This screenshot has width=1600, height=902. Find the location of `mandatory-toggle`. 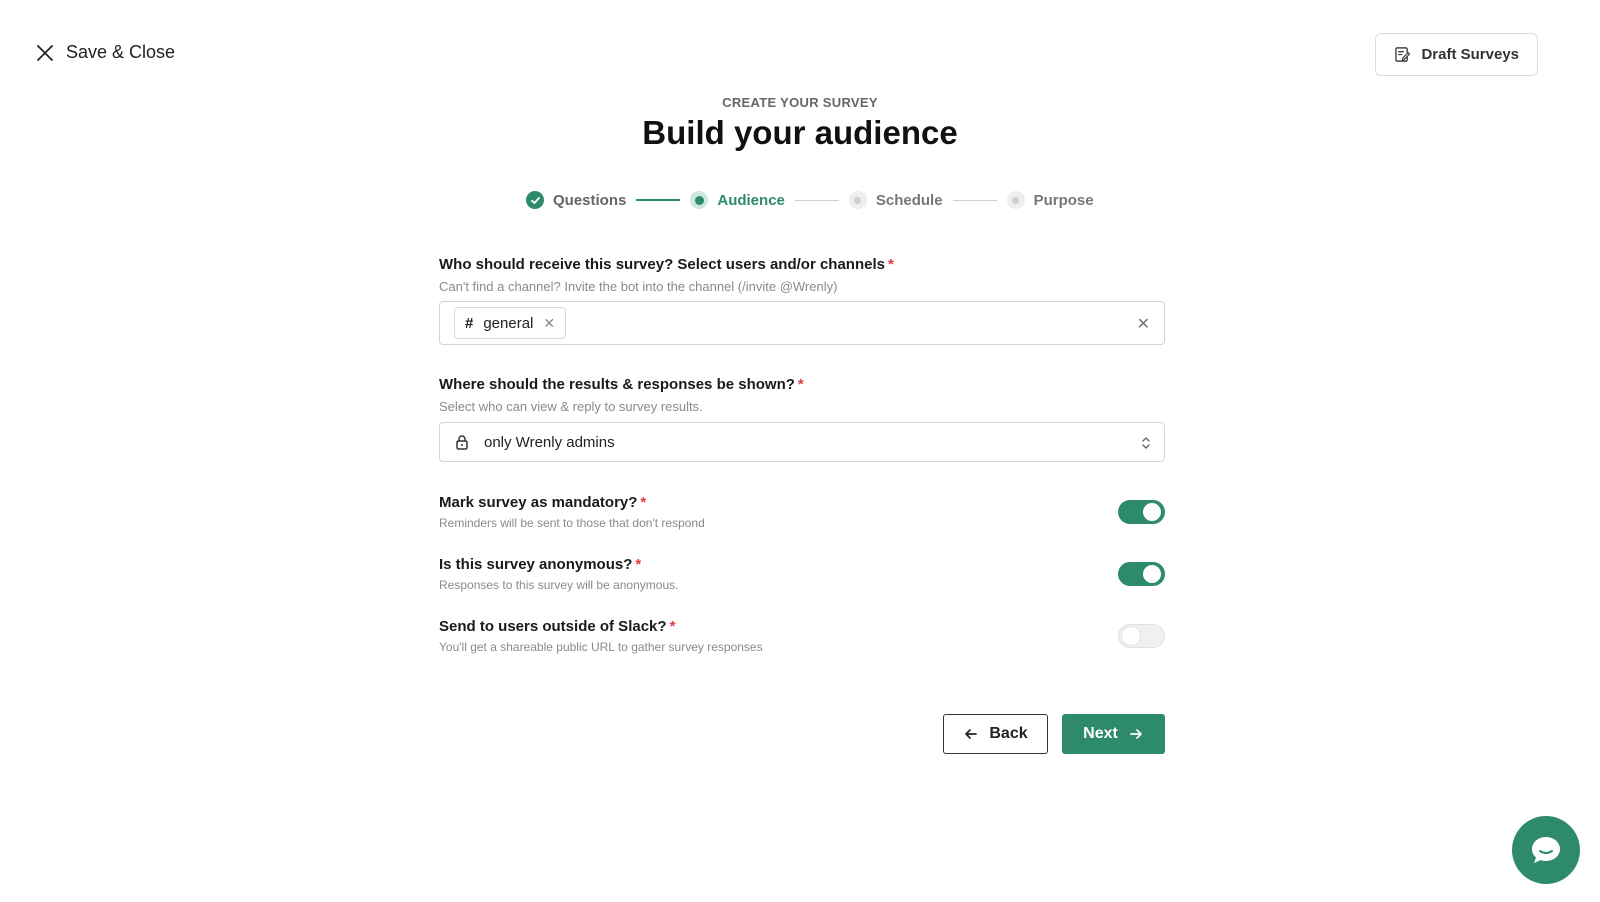

mandatory-toggle is located at coordinates (1141, 512).